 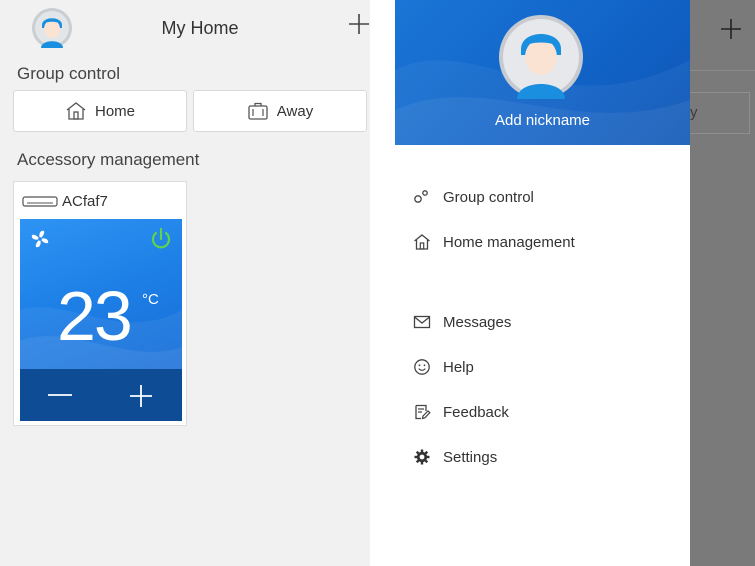 I want to click on suitcase-icon, so click(x=258, y=111).